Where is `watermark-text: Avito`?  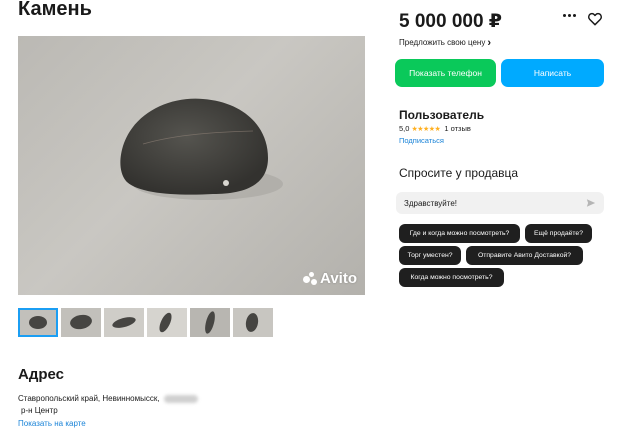 watermark-text: Avito is located at coordinates (338, 278).